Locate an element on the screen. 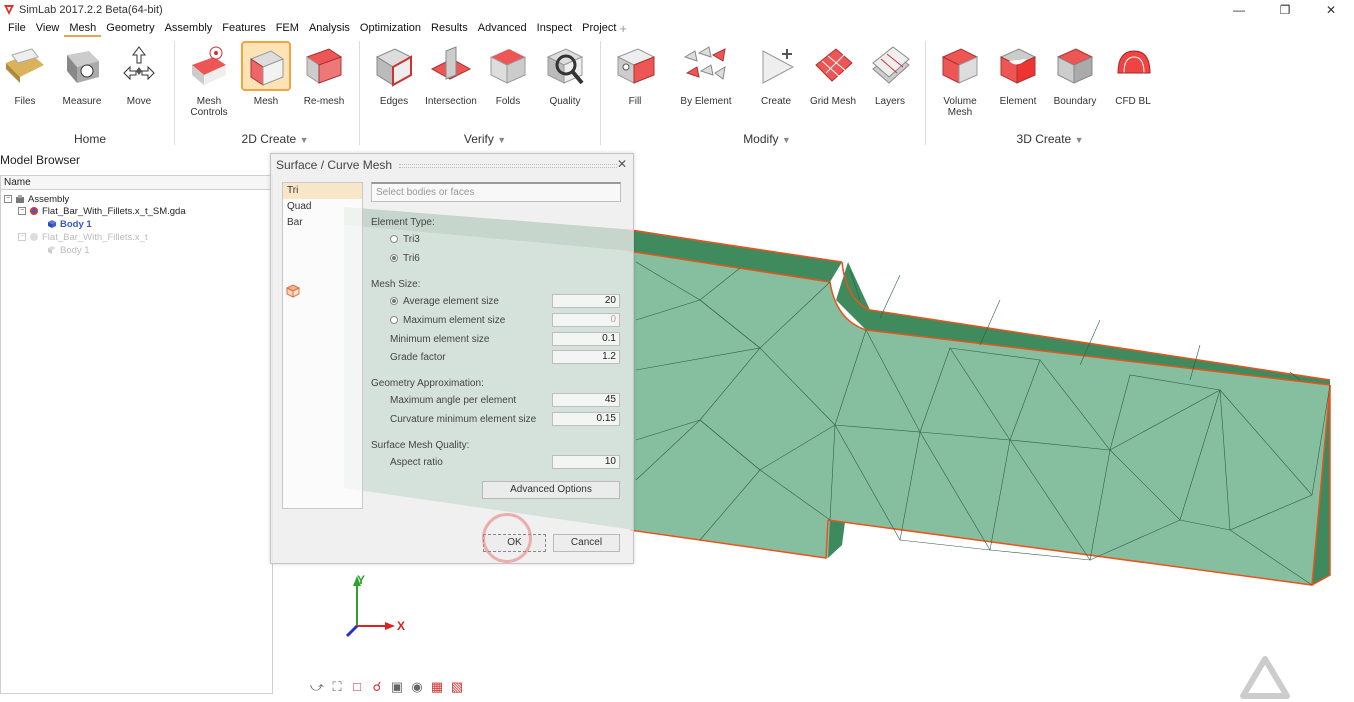 The height and width of the screenshot is (702, 1354). drag-handle is located at coordinates (508, 166).